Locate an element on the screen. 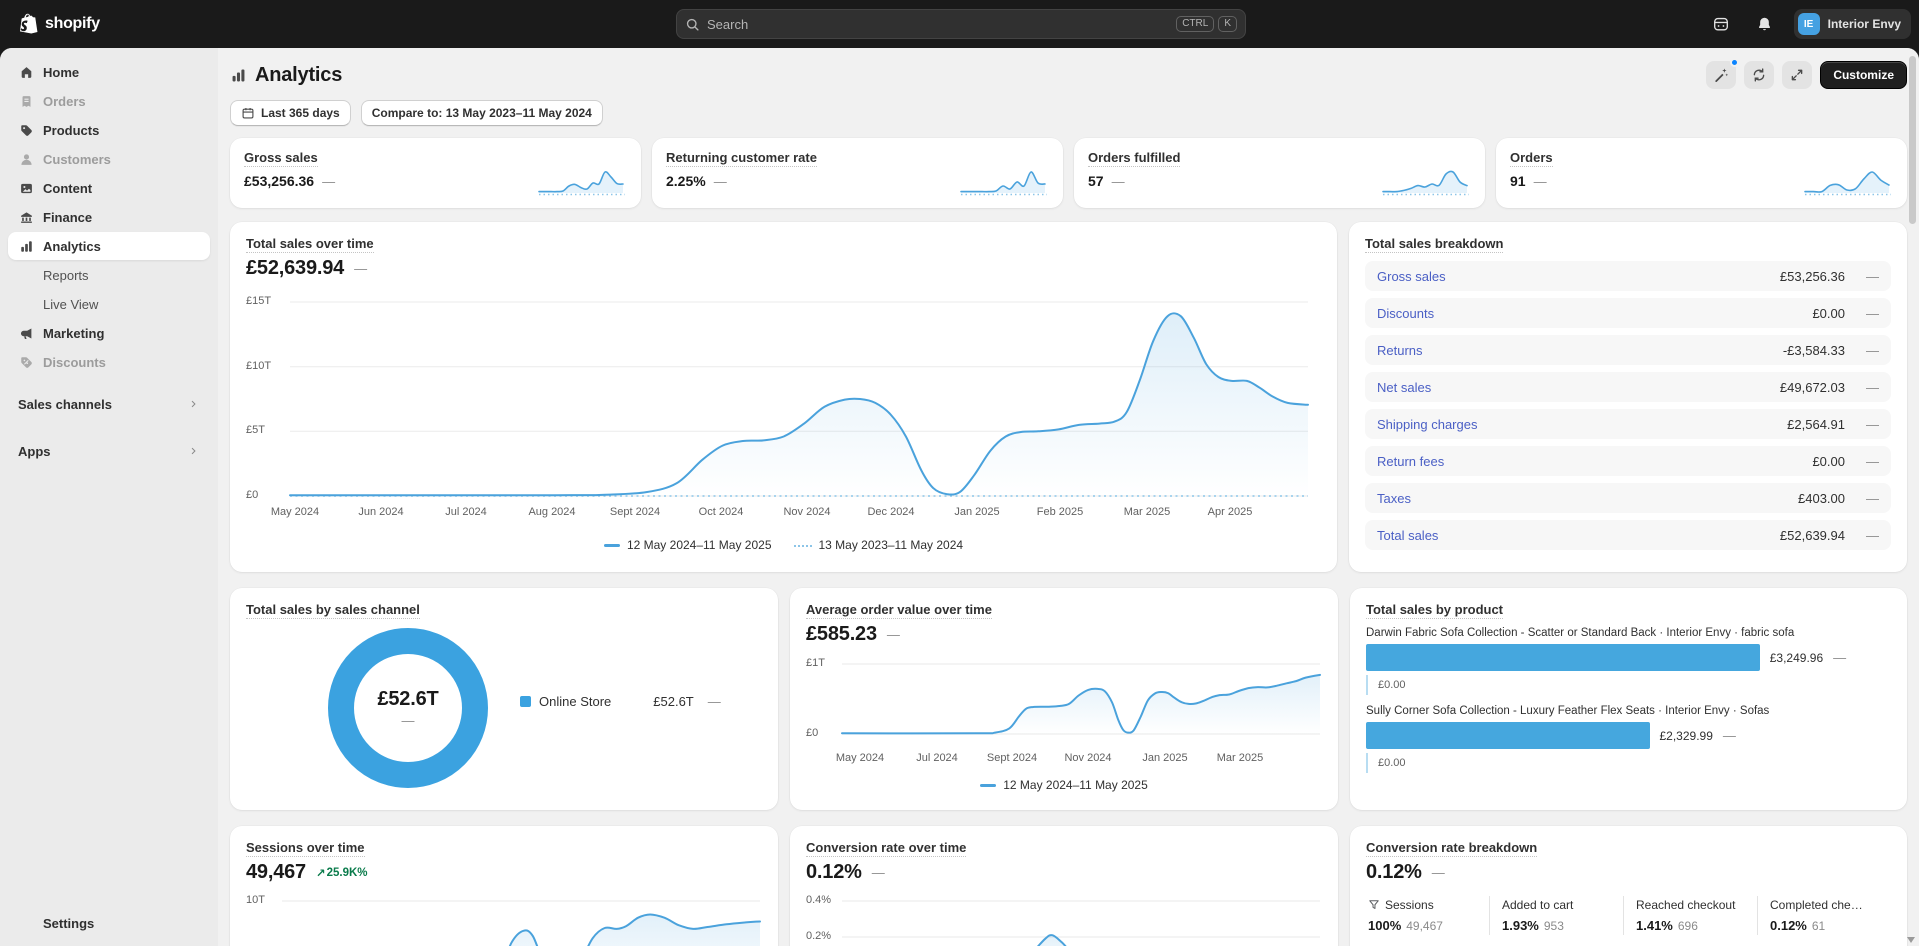 Image resolution: width=1919 pixels, height=946 pixels. gear-icon is located at coordinates (26, 923).